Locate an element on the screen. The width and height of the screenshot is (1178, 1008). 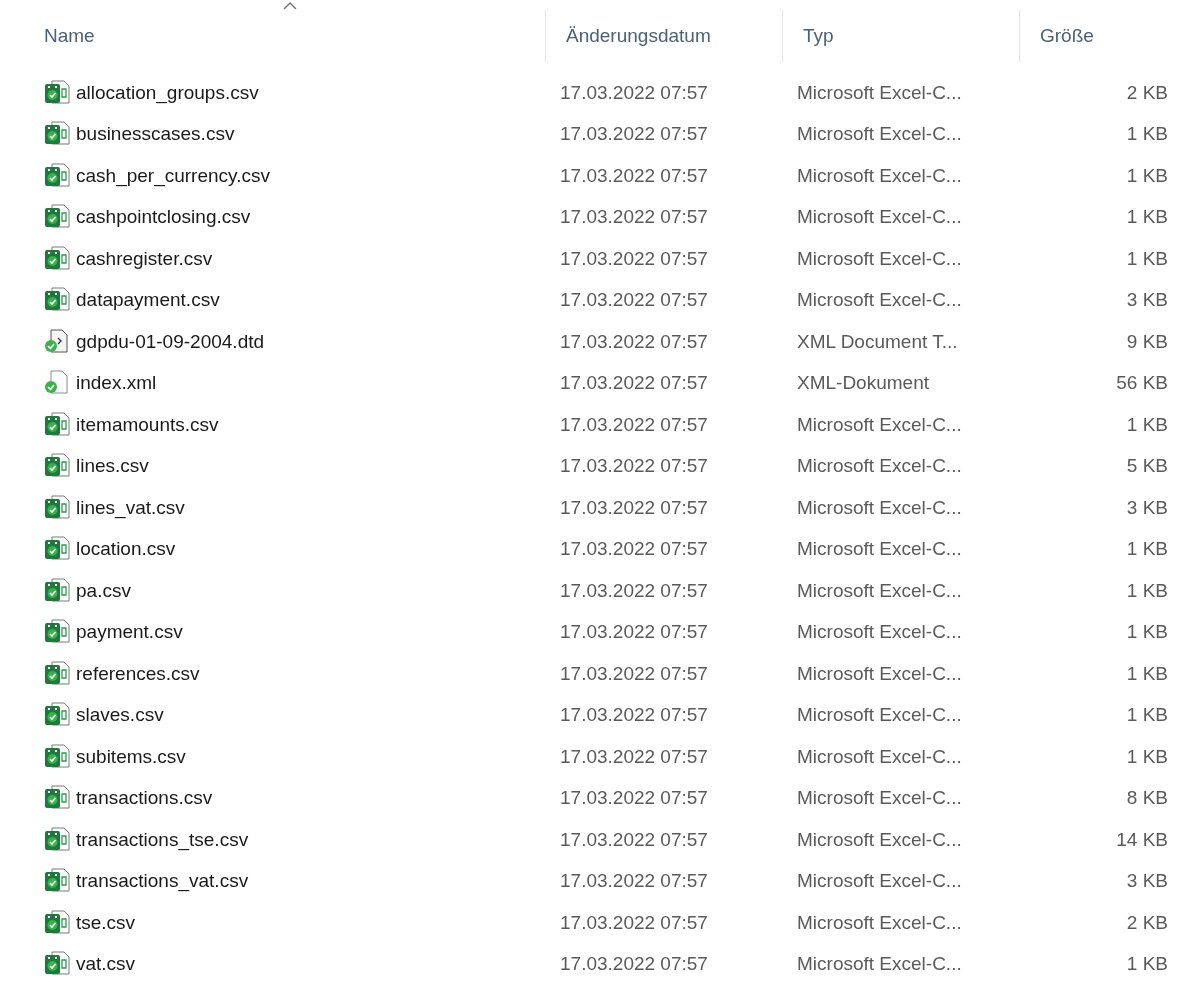
file-name: tse.csv is located at coordinates (106, 922).